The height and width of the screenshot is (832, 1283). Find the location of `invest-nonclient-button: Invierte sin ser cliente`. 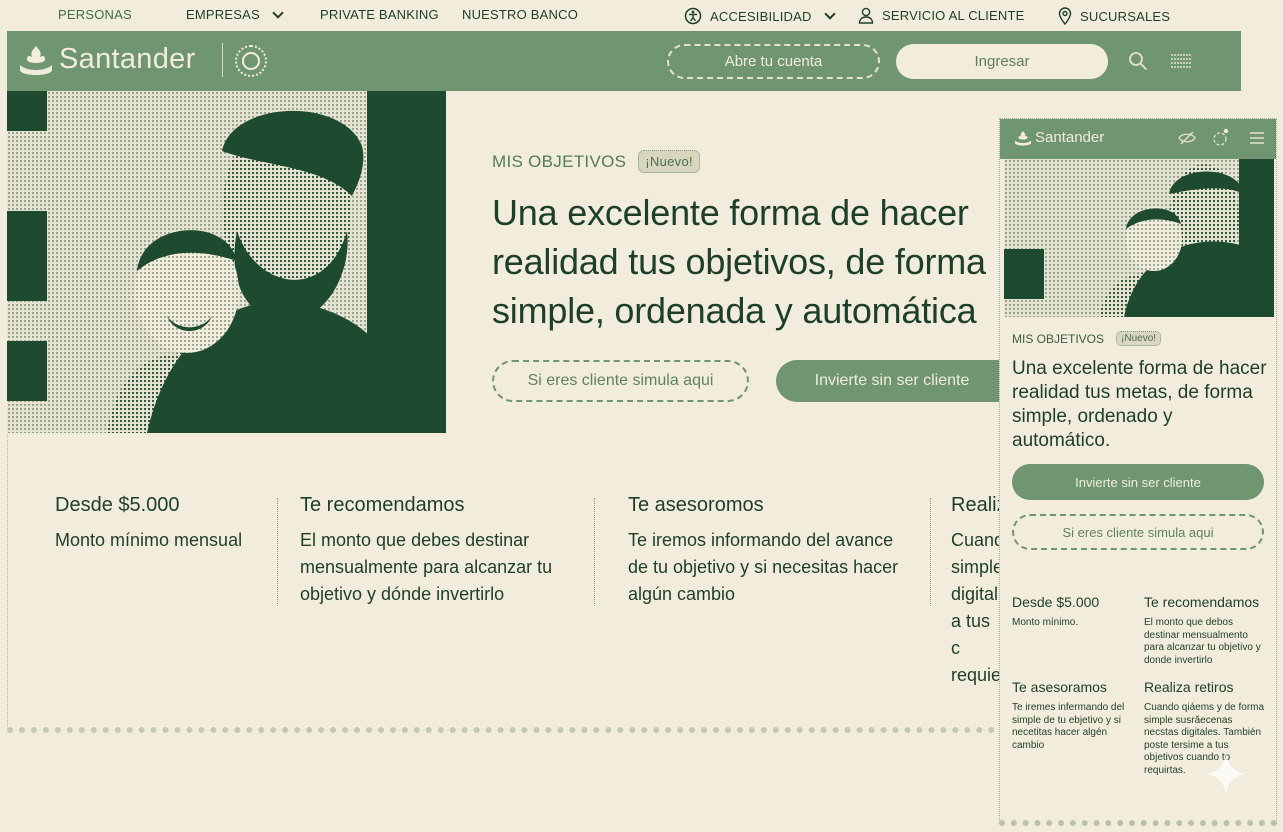

invest-nonclient-button: Invierte sin ser cliente is located at coordinates (892, 381).